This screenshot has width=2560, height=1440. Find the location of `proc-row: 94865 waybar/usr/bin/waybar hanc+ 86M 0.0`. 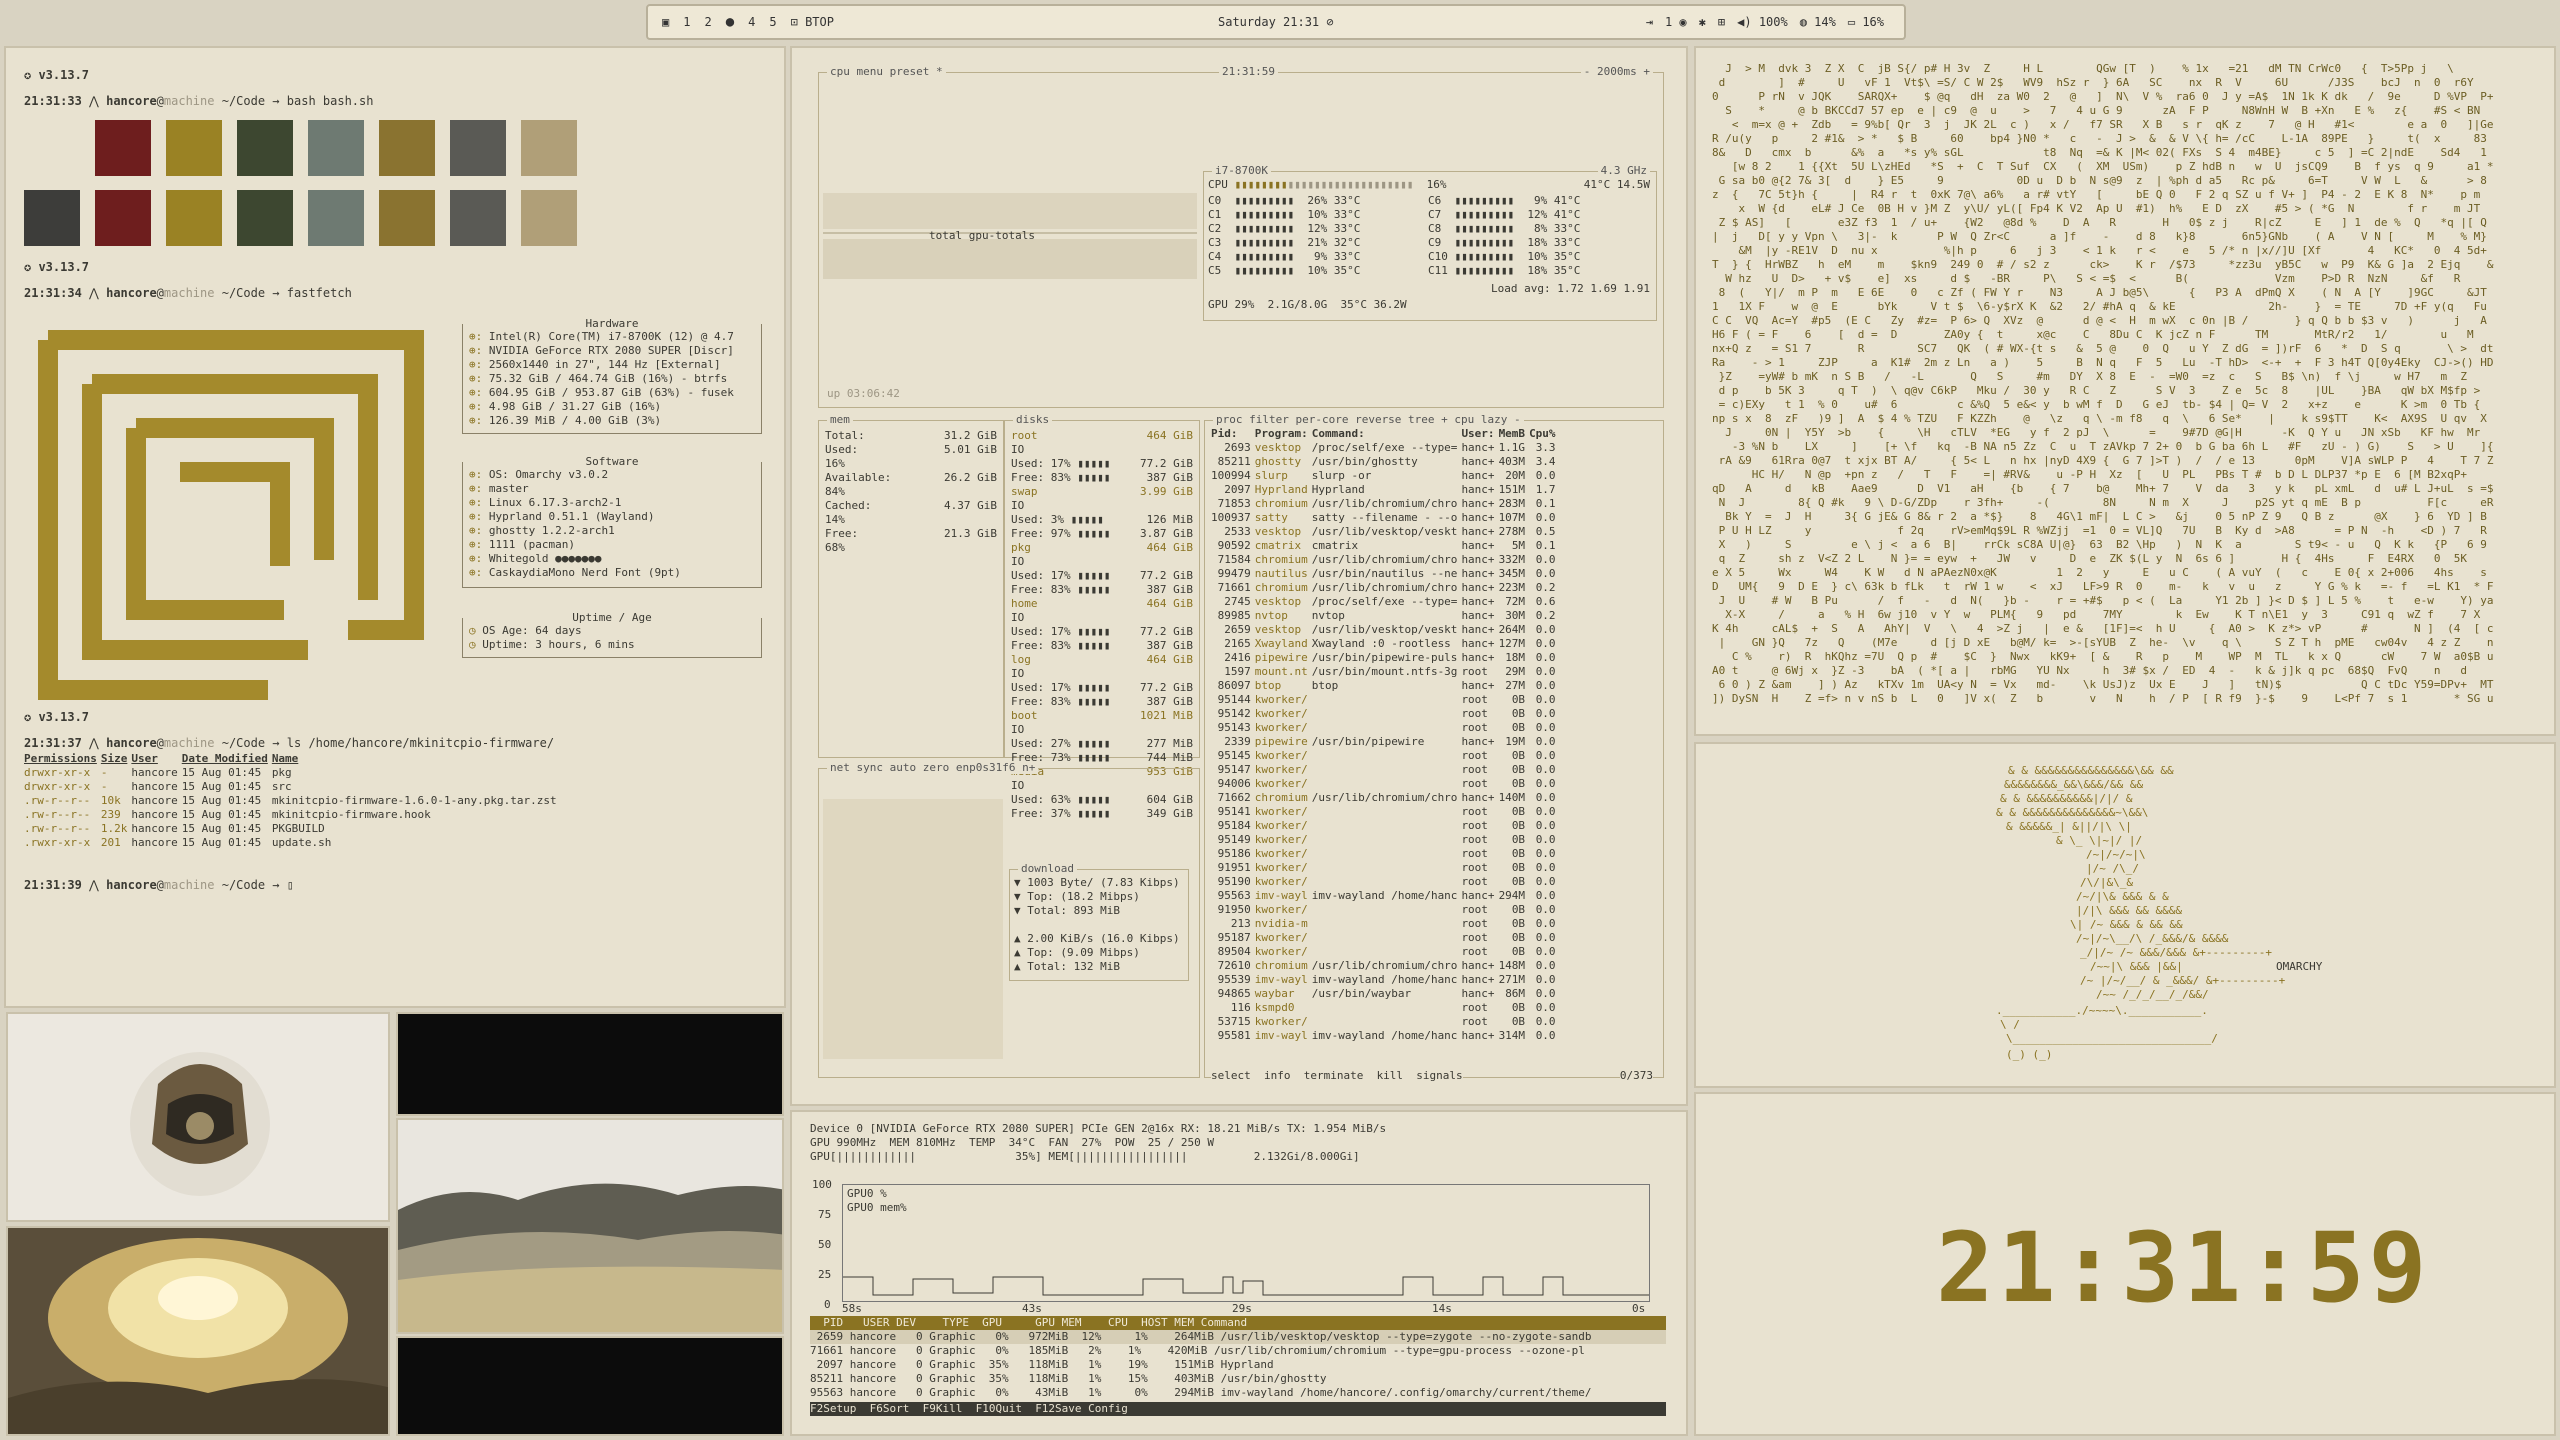

proc-row: 94865 waybar/usr/bin/waybar hanc+ 86M 0.0 is located at coordinates (1385, 994).